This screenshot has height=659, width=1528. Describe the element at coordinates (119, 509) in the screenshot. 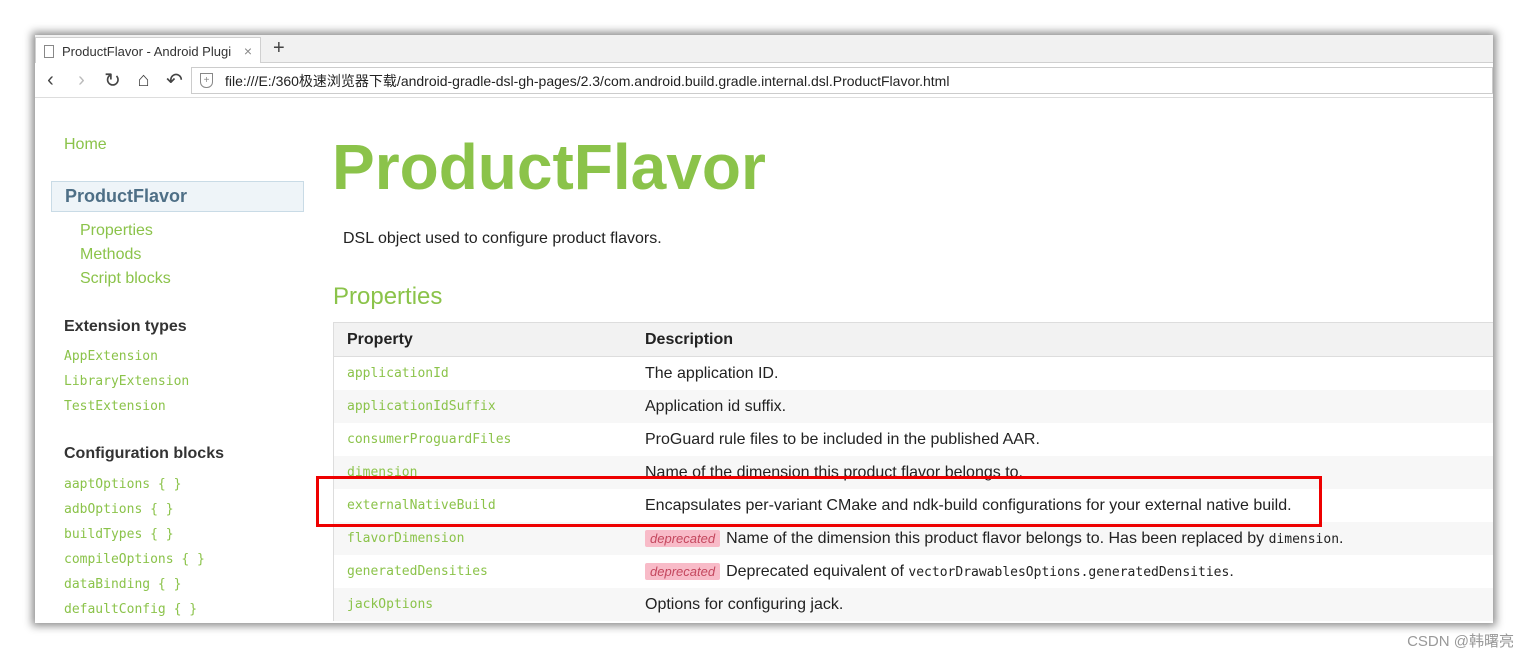

I see `sidebar-link: adbOptions { }` at that location.